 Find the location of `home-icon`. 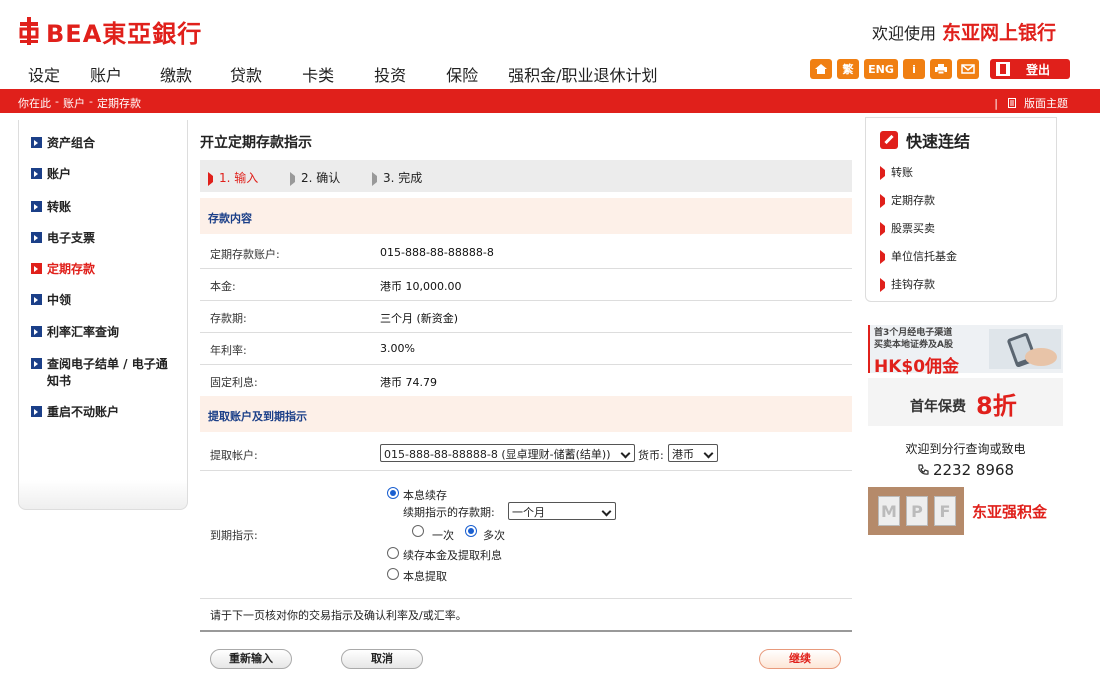

home-icon is located at coordinates (821, 69).